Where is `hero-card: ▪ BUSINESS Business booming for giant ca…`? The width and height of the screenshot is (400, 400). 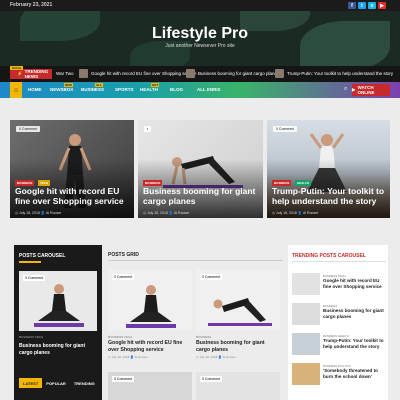 hero-card: ▪ BUSINESS Business booming for giant ca… is located at coordinates (200, 169).